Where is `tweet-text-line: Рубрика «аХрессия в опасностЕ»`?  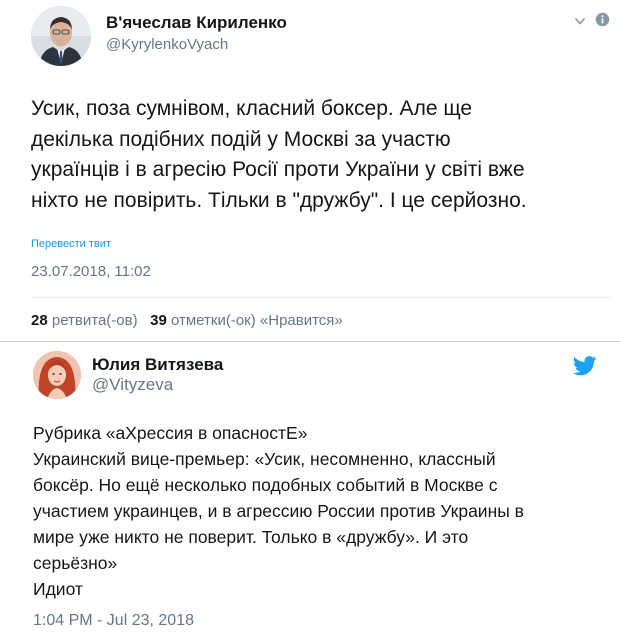 tweet-text-line: Рубрика «аХрессия в опасностЕ» is located at coordinates (170, 433).